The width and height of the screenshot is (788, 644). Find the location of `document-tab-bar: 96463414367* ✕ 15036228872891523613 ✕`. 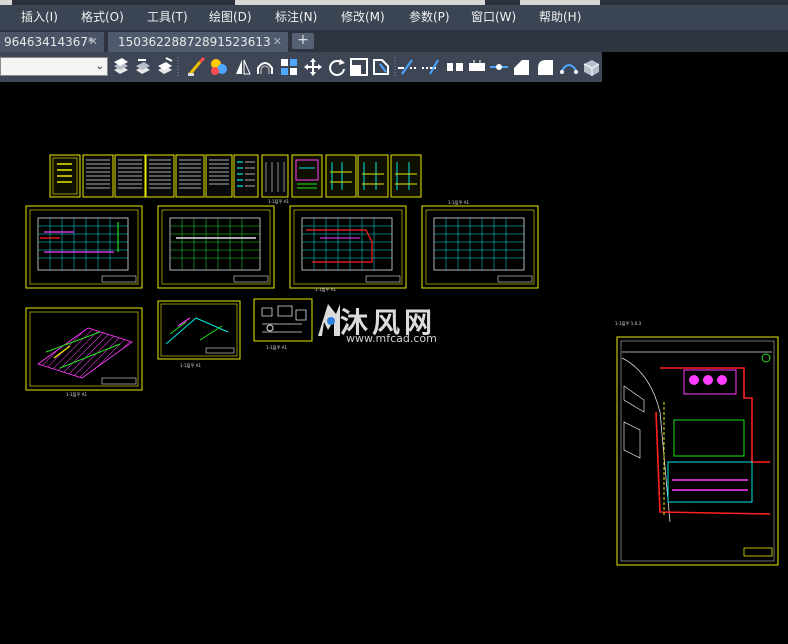

document-tab-bar: 96463414367* ✕ 15036228872891523613 ✕ is located at coordinates (394, 41).